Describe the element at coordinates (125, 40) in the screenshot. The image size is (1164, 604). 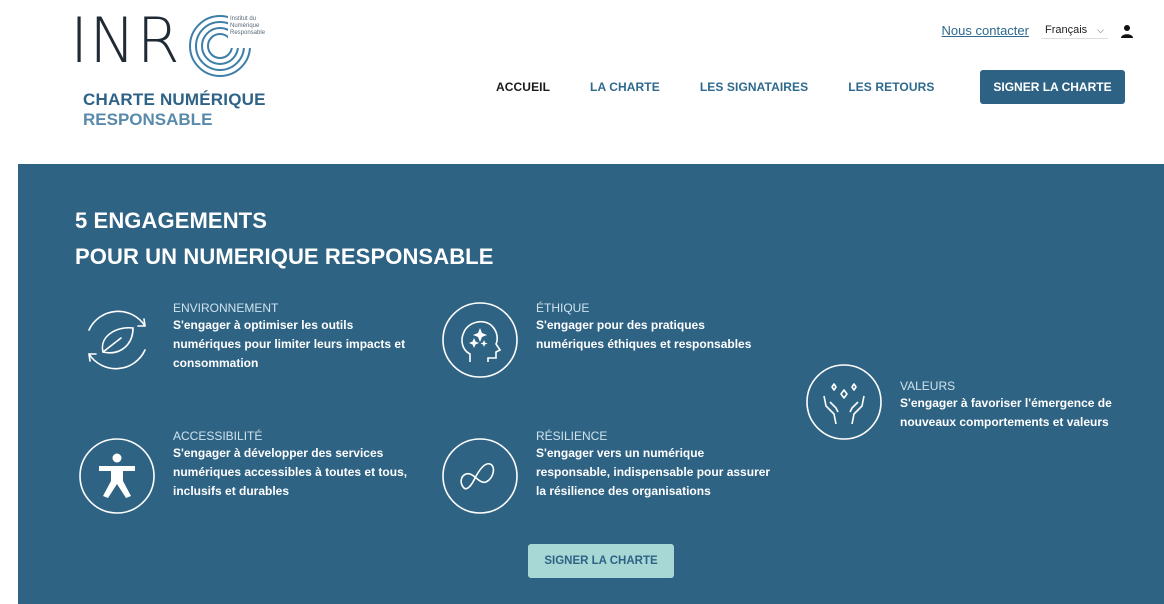
I see `logo-letters: INR` at that location.